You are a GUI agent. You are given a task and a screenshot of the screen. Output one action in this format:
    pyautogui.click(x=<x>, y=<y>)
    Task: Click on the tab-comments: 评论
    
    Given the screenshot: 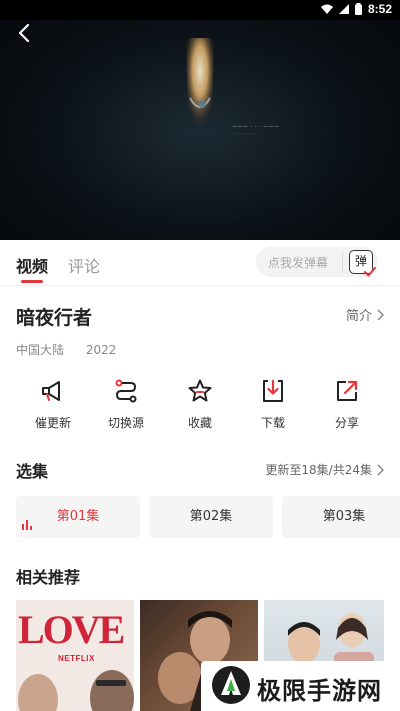 What is the action you would take?
    pyautogui.click(x=84, y=265)
    